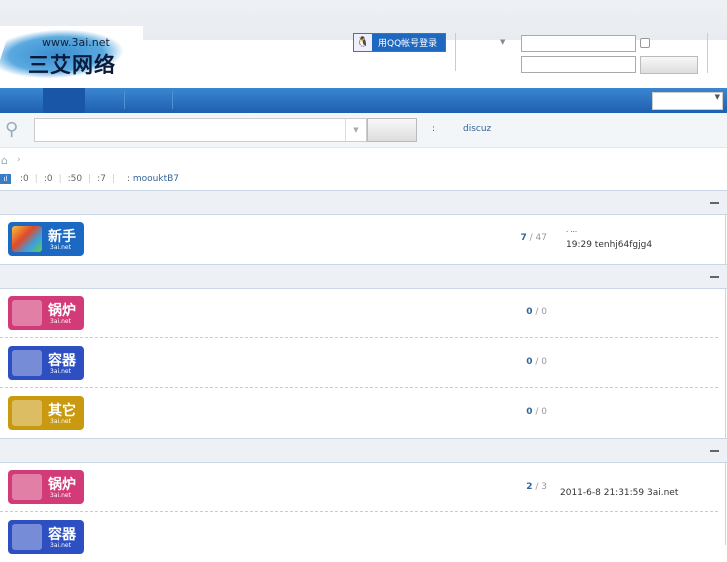  Describe the element at coordinates (541, 238) in the screenshot. I see `total-count: 47` at that location.